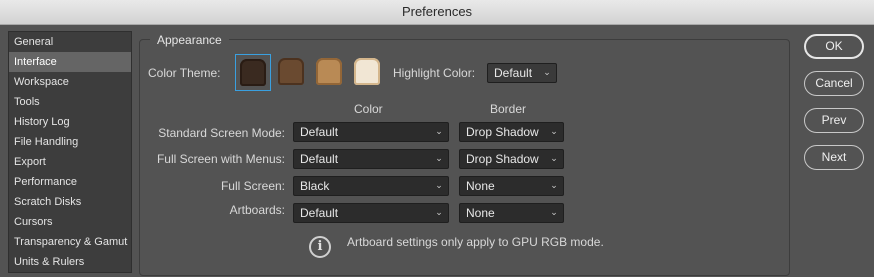 The height and width of the screenshot is (277, 874). What do you see at coordinates (480, 213) in the screenshot?
I see `artboards-border-value: None` at bounding box center [480, 213].